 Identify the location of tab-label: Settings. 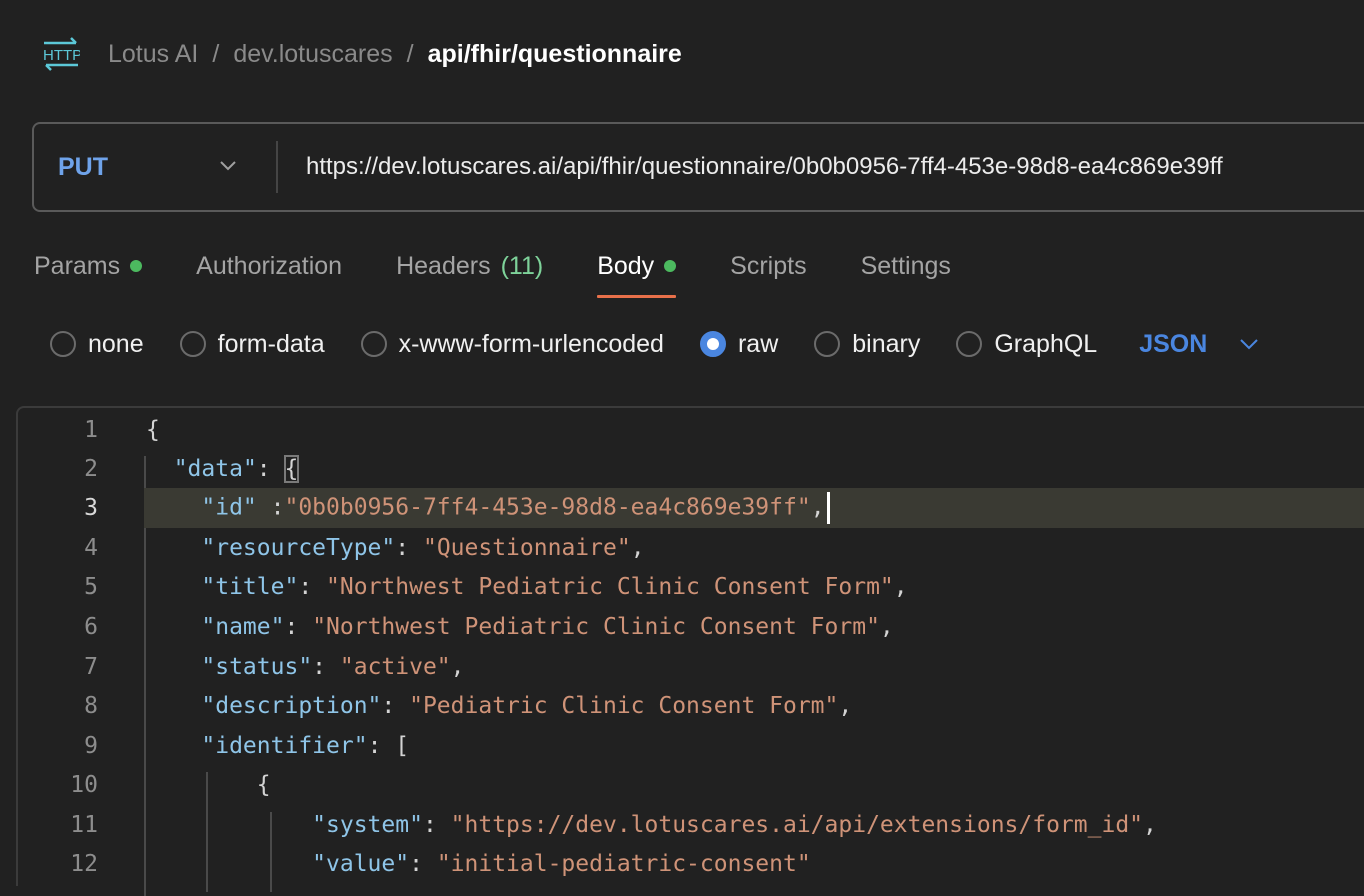
(905, 265).